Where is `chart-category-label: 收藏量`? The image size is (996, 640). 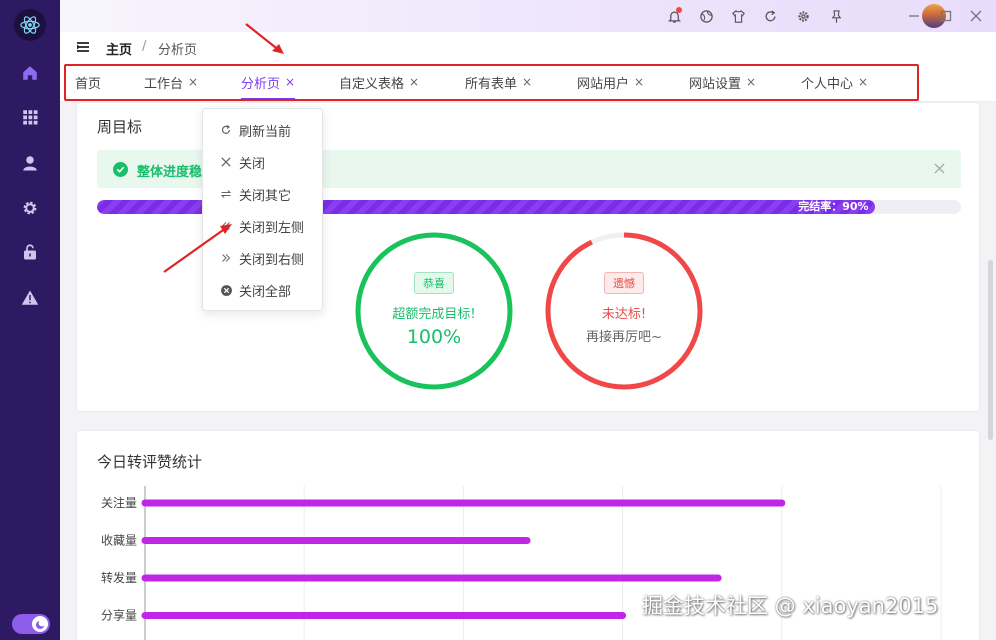
chart-category-label: 收藏量 is located at coordinates (119, 541).